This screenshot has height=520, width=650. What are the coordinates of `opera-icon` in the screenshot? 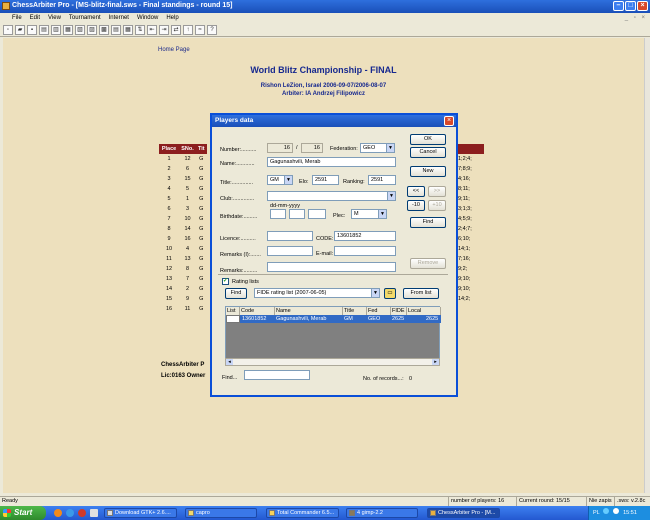 It's located at (82, 513).